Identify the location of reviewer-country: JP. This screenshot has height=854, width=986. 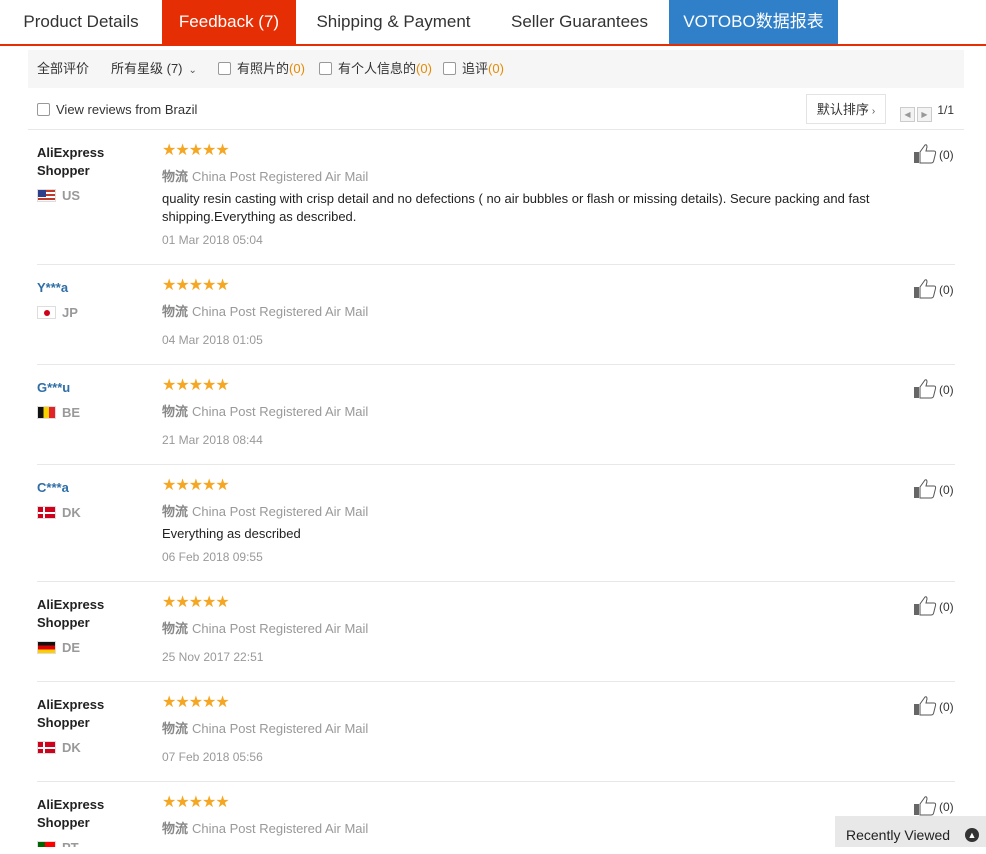
(57, 312).